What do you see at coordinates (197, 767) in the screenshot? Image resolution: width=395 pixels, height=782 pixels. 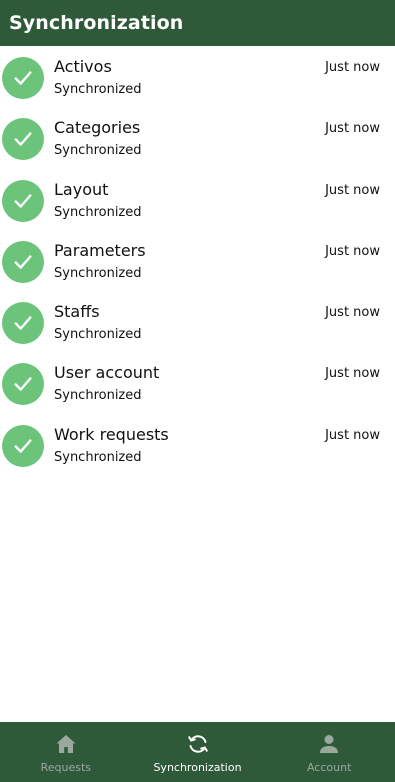 I see `nav-label: Synchronization` at bounding box center [197, 767].